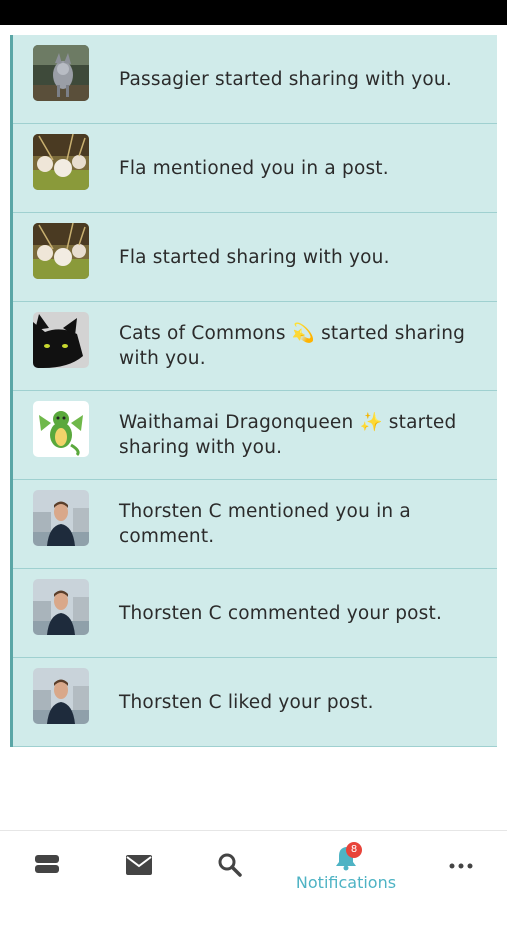 The image size is (507, 933). I want to click on timeline-nav-button, so click(47, 888).